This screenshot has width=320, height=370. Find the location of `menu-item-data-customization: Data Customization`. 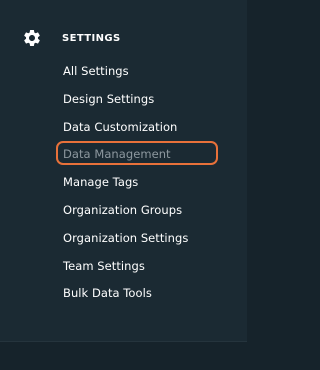

menu-item-data-customization: Data Customization is located at coordinates (120, 127).